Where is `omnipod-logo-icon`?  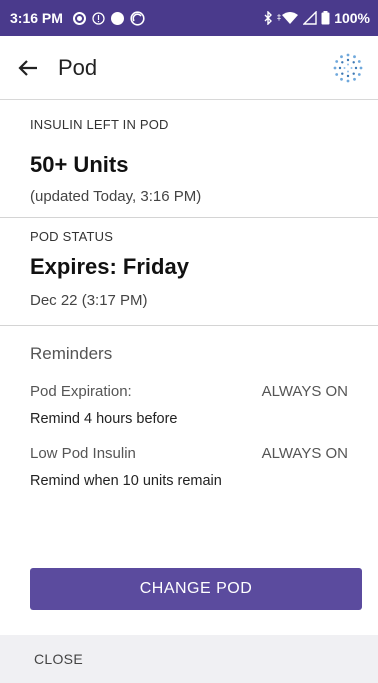
omnipod-logo-icon is located at coordinates (348, 67).